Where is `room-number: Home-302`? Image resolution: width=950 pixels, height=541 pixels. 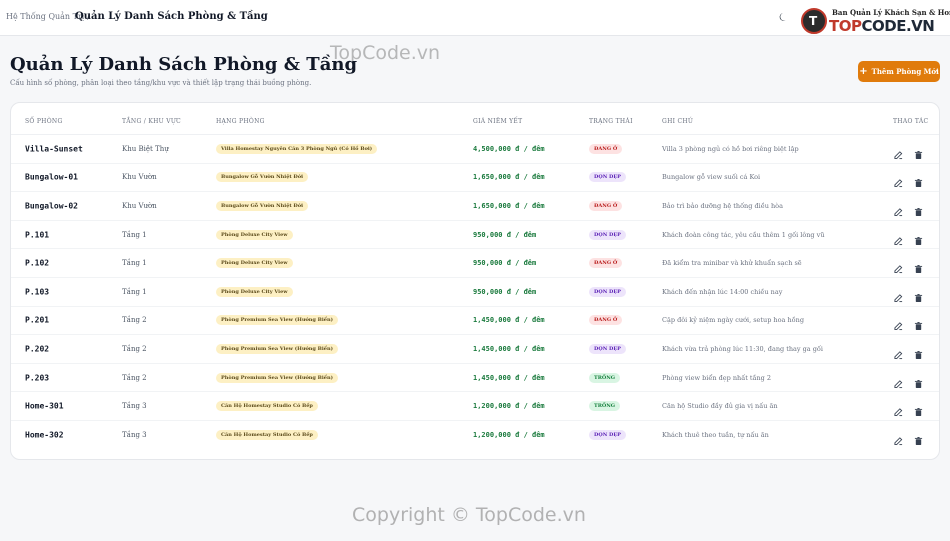 room-number: Home-302 is located at coordinates (44, 435).